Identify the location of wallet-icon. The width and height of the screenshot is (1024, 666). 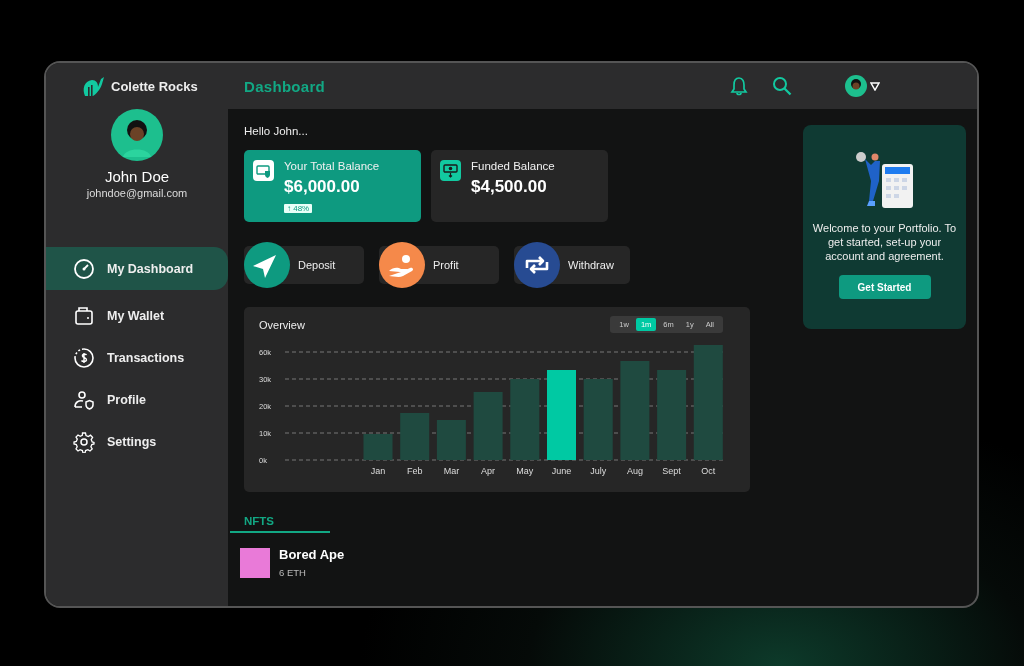
(263, 170).